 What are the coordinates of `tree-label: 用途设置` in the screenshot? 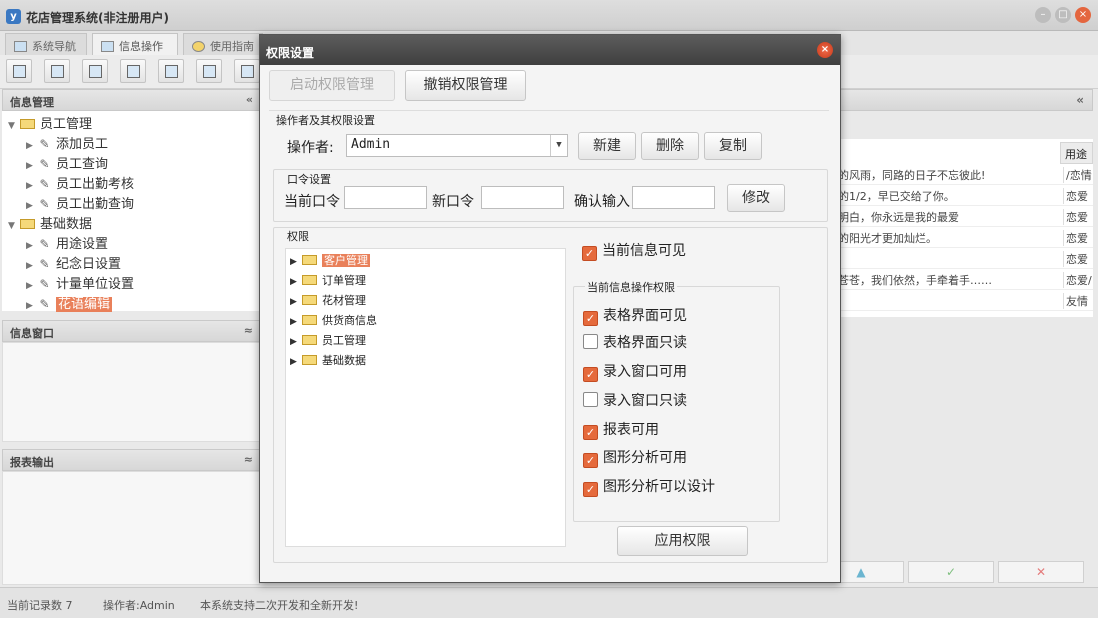 It's located at (82, 244).